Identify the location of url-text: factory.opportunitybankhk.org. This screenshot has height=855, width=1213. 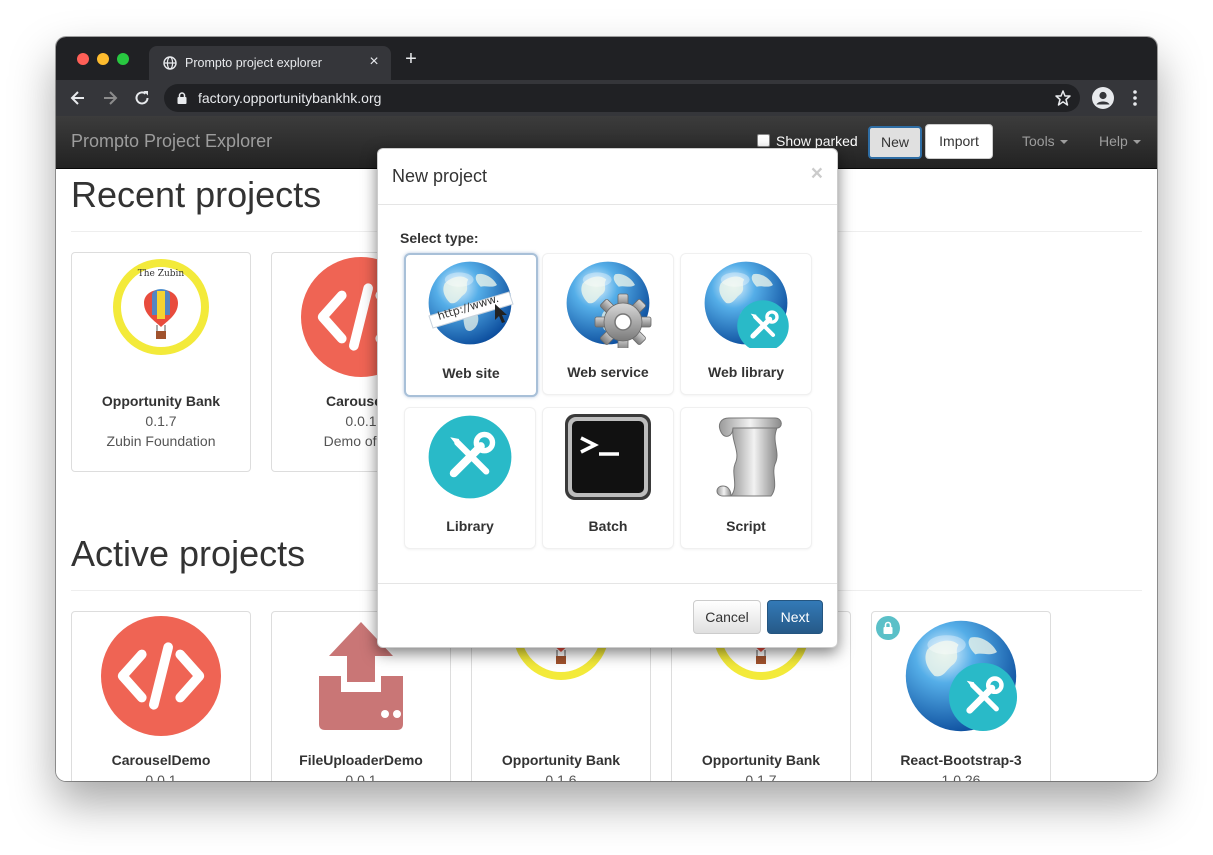
(290, 98).